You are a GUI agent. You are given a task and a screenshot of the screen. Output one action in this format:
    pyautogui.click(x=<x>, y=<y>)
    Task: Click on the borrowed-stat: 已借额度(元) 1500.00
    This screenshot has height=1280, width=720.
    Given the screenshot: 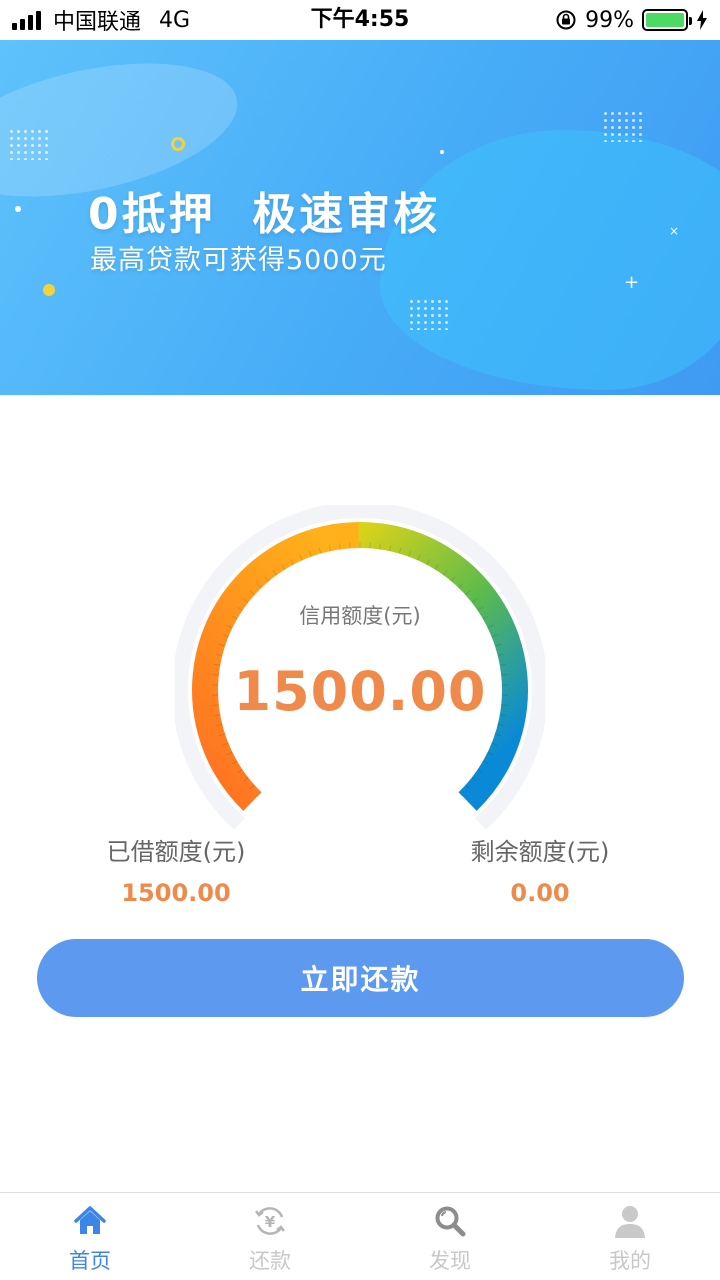 What is the action you would take?
    pyautogui.click(x=176, y=869)
    